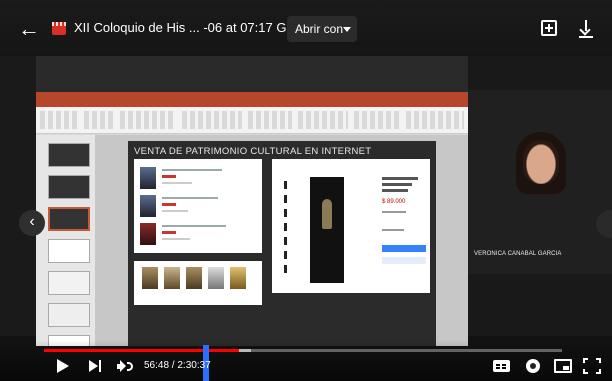  I want to click on open-with-label: Abrir con, so click(319, 29).